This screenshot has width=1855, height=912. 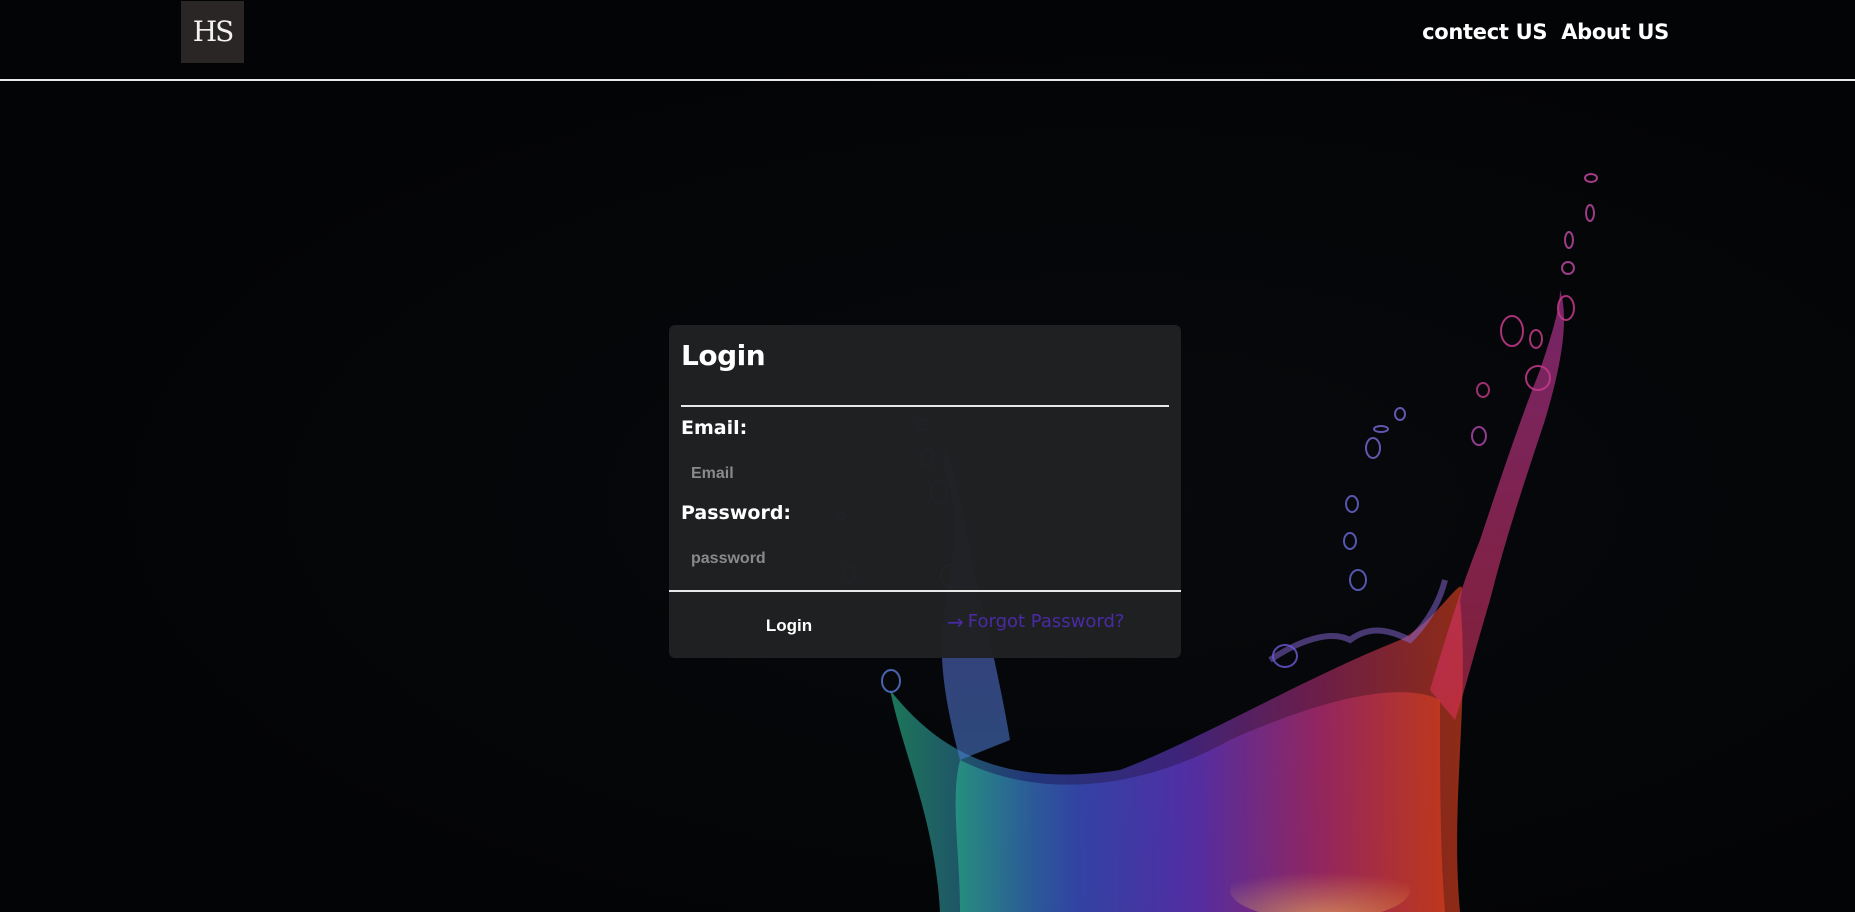 I want to click on email-input, so click(x=921, y=474).